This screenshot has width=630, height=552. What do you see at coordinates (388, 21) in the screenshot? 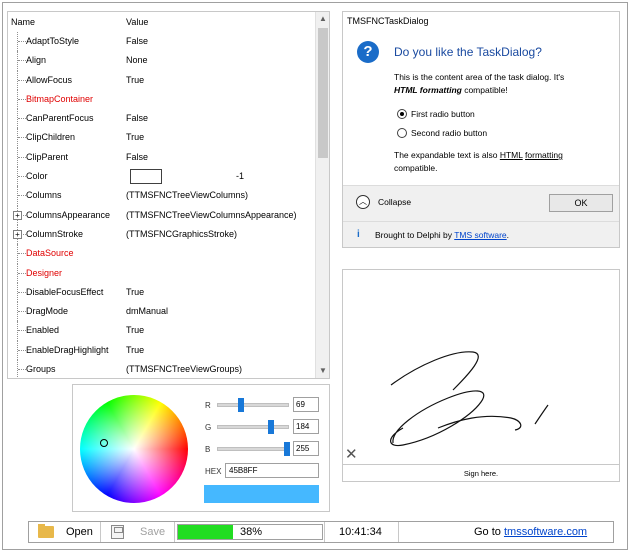
I see `dialog-title: TMSFNCTaskDialog` at bounding box center [388, 21].